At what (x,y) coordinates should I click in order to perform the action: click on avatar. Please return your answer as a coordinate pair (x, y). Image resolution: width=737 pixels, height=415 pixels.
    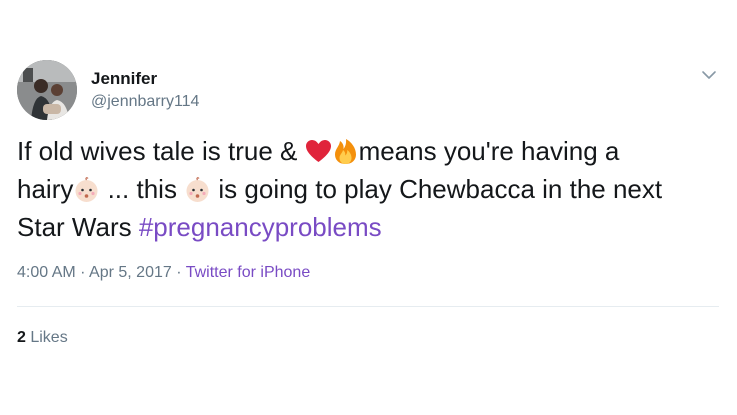
    Looking at the image, I should click on (47, 90).